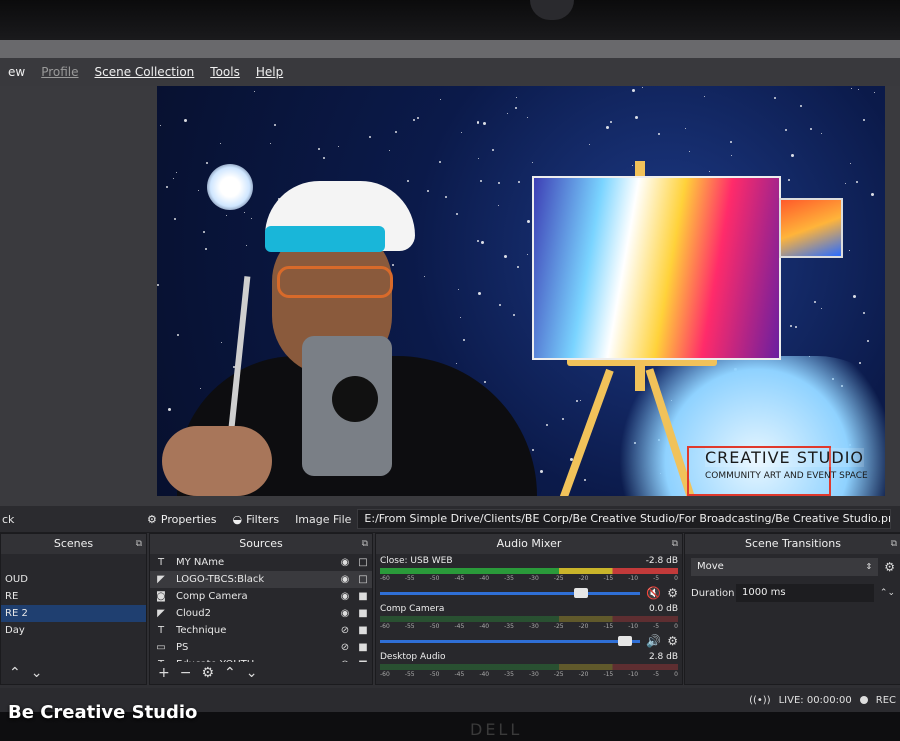 This screenshot has height=741, width=900. What do you see at coordinates (586, 432) in the screenshot?
I see `easel-leg-left` at bounding box center [586, 432].